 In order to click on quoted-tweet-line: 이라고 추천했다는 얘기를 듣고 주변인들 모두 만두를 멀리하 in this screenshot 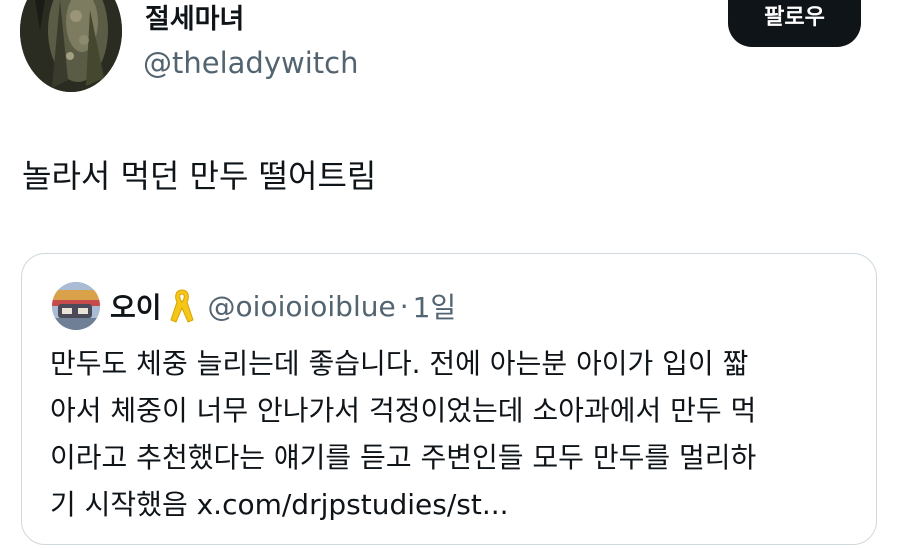, I will do `click(403, 457)`.